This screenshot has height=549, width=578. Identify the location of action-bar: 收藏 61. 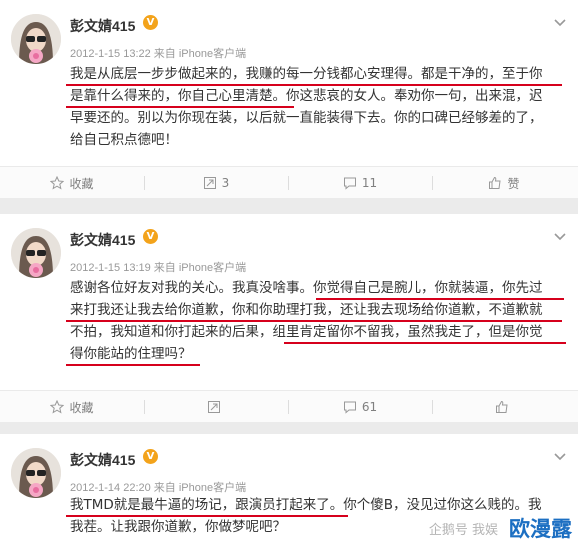
(289, 406).